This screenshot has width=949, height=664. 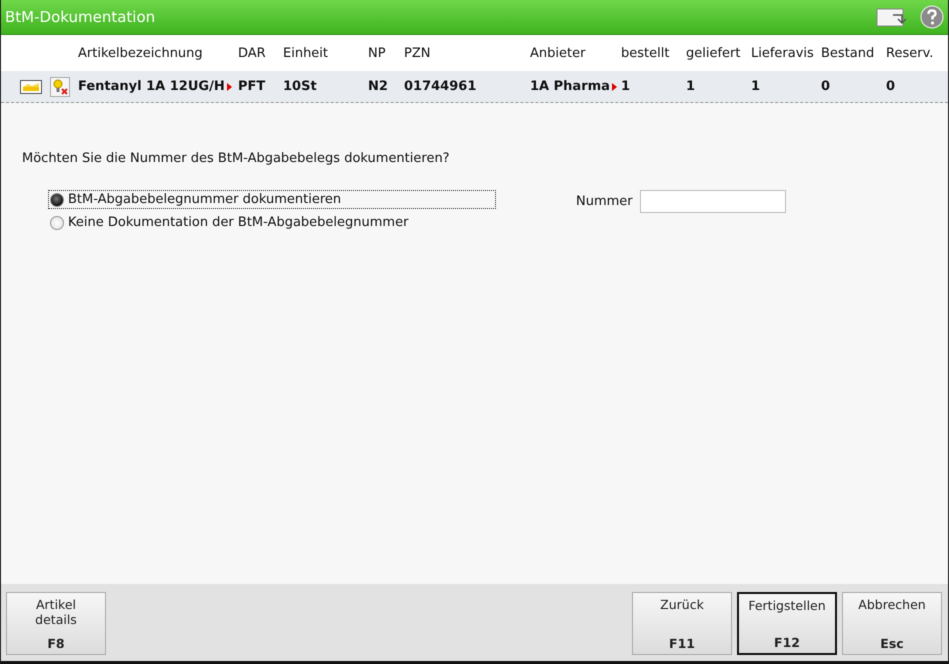 What do you see at coordinates (847, 53) in the screenshot?
I see `column-header: Bestand` at bounding box center [847, 53].